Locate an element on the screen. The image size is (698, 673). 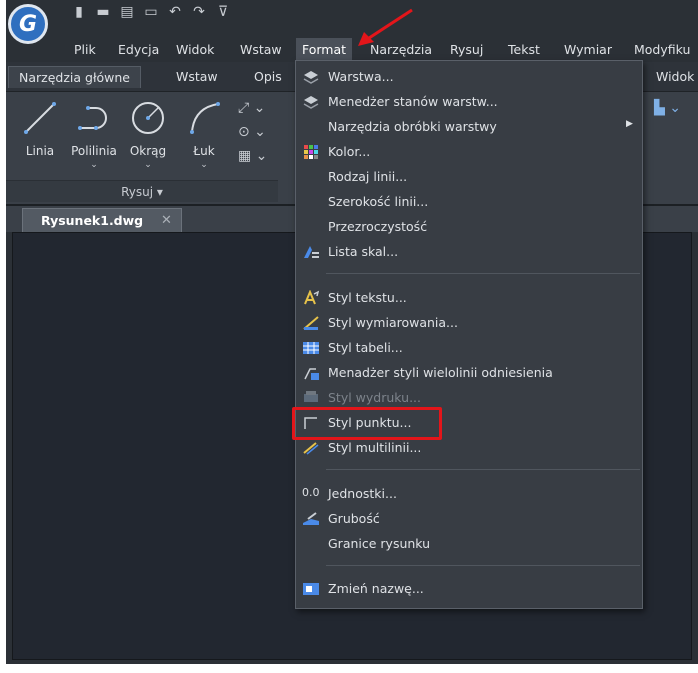
menu-item-narzedzia-obrobki-warstwy: Narzędzia obróbki warstwy ▶ is located at coordinates (469, 127).